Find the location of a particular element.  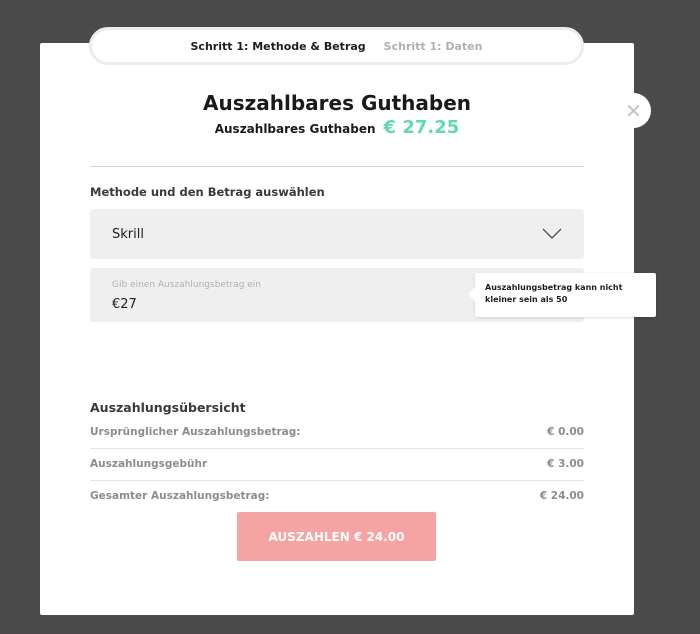

method-section-label: Methode und den Betrag auswählen is located at coordinates (207, 192).